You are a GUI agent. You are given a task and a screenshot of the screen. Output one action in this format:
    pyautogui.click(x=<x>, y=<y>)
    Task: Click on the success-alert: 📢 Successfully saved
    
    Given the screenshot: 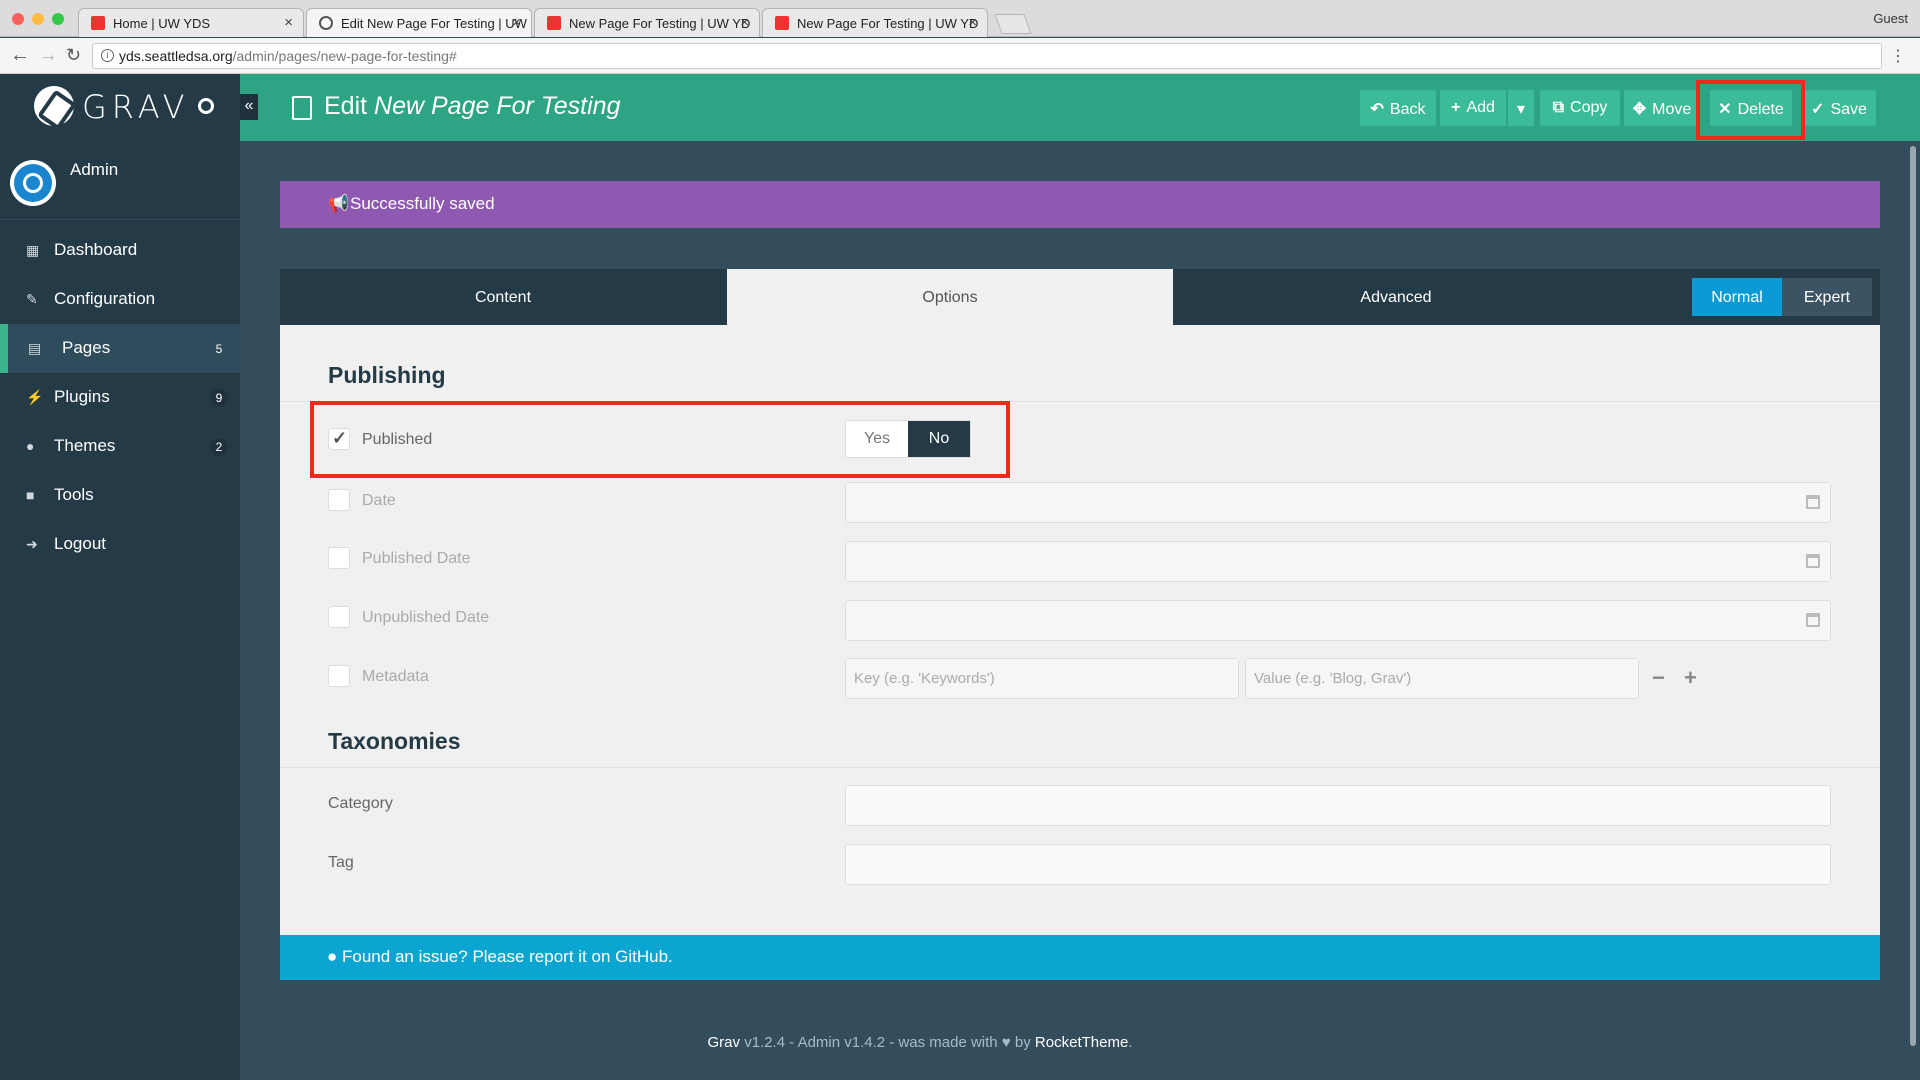 What is the action you would take?
    pyautogui.click(x=1080, y=204)
    